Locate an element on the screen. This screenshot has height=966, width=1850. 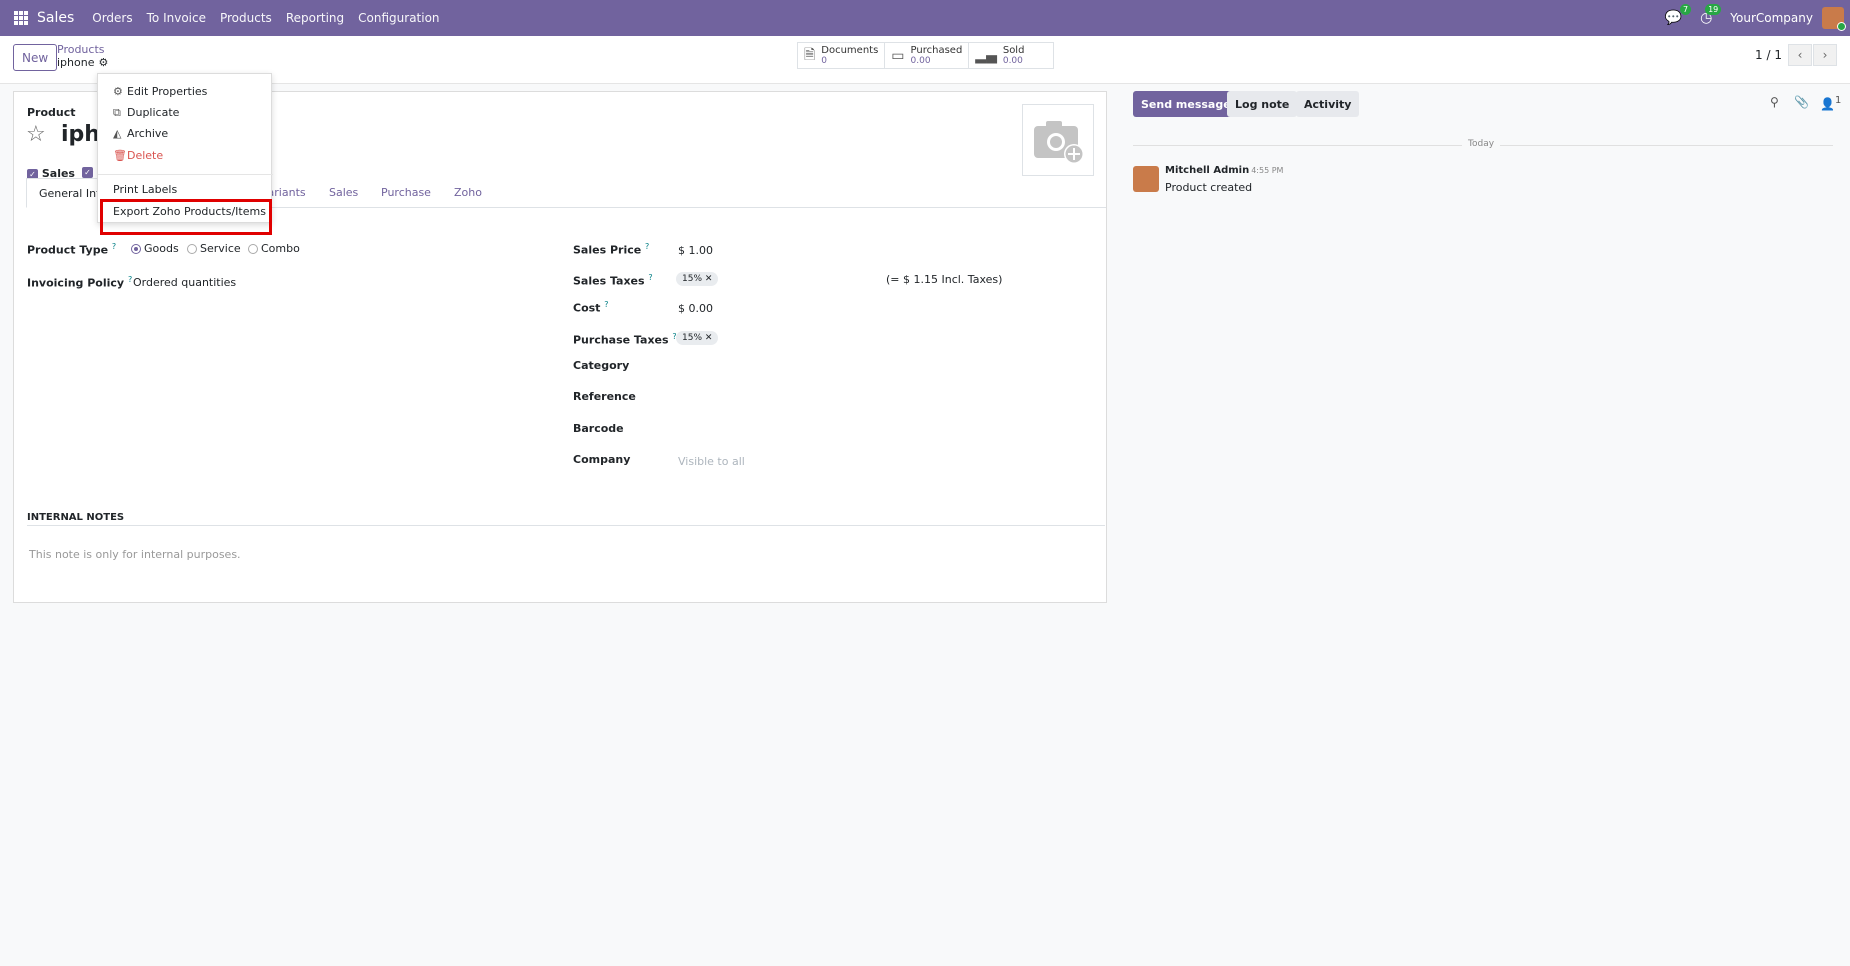
activity-button: Activity is located at coordinates (1328, 104).